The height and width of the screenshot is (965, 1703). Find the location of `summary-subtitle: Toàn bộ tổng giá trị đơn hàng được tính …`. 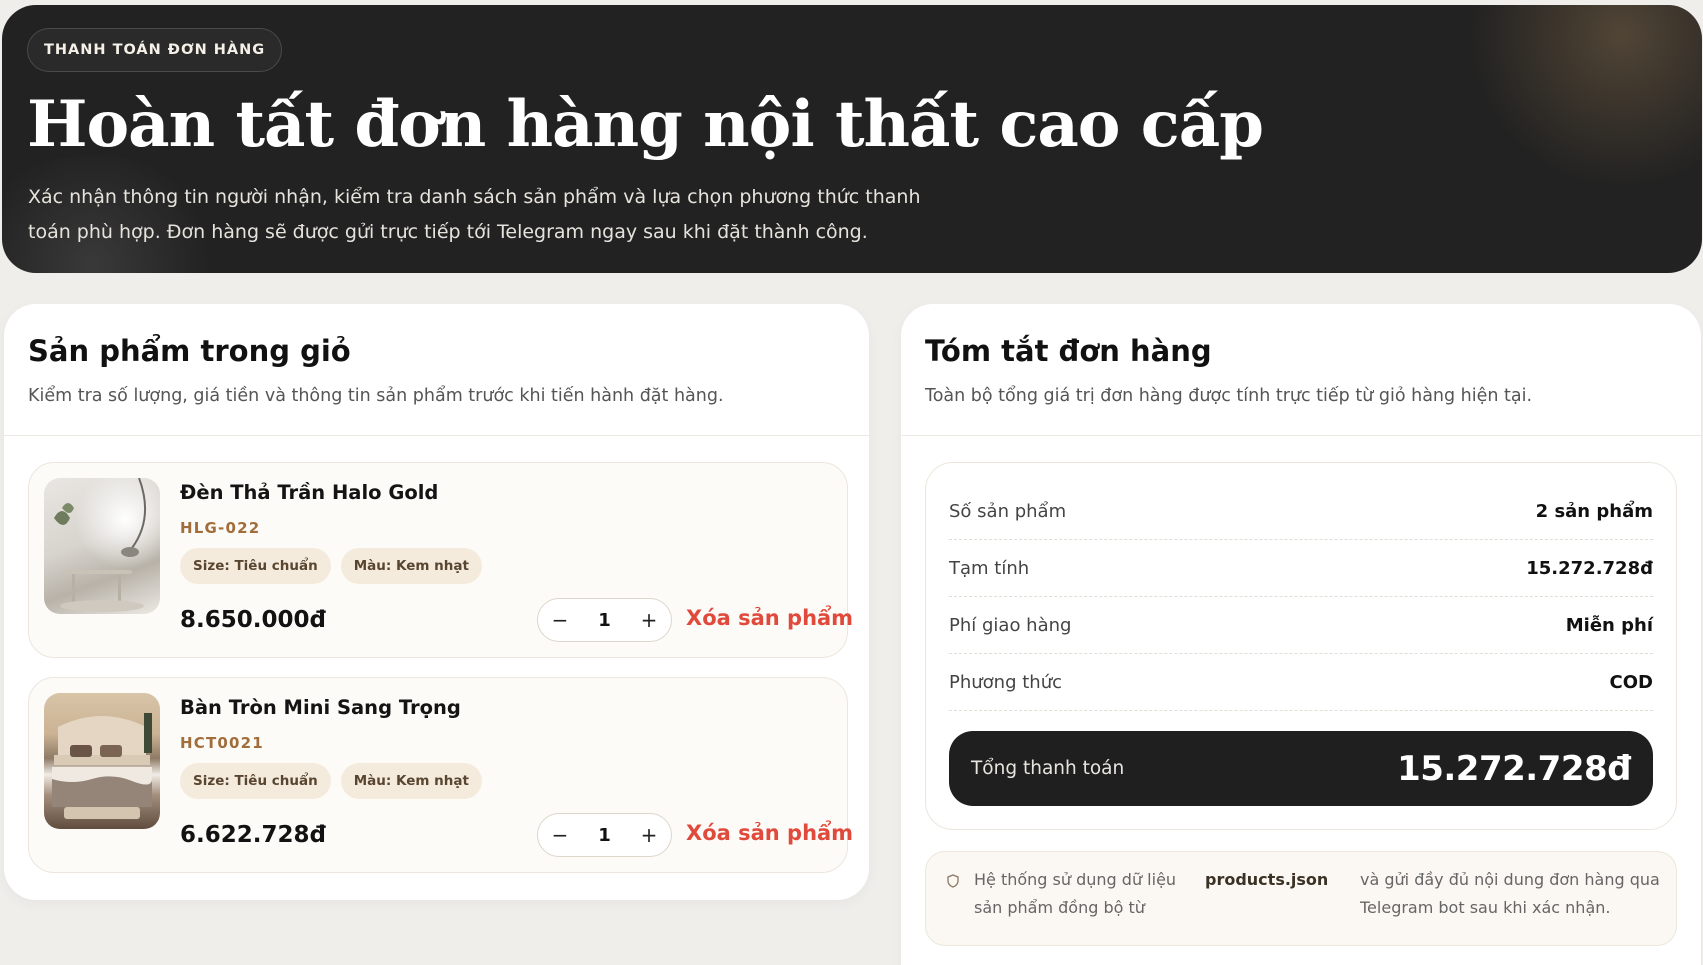

summary-subtitle: Toàn bộ tổng giá trị đơn hàng được tính … is located at coordinates (1229, 396).